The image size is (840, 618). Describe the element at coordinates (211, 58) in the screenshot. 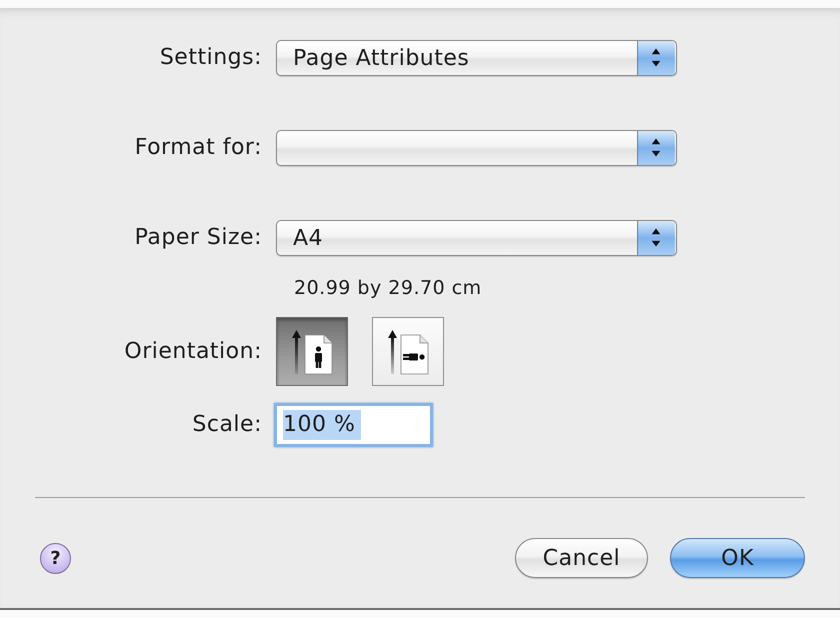

I see `field-label: Settings:` at that location.